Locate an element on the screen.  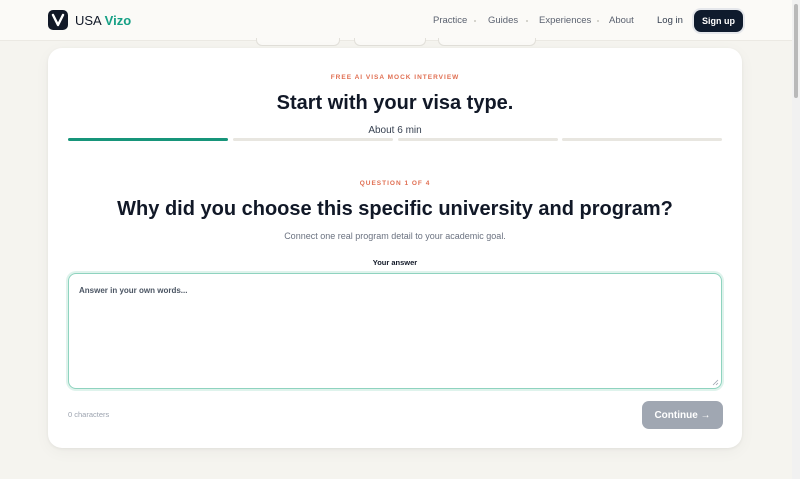
nav-link-experiences: Experiences is located at coordinates (565, 20).